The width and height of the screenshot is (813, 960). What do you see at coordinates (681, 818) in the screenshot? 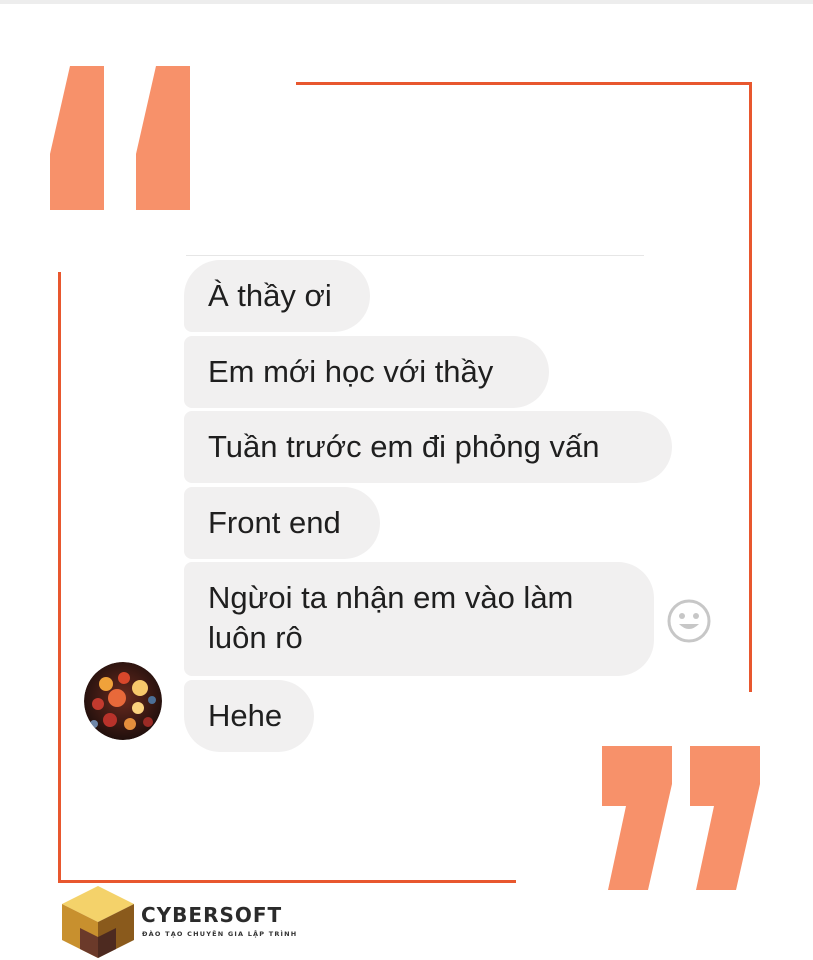
I see `close-quote-icon` at bounding box center [681, 818].